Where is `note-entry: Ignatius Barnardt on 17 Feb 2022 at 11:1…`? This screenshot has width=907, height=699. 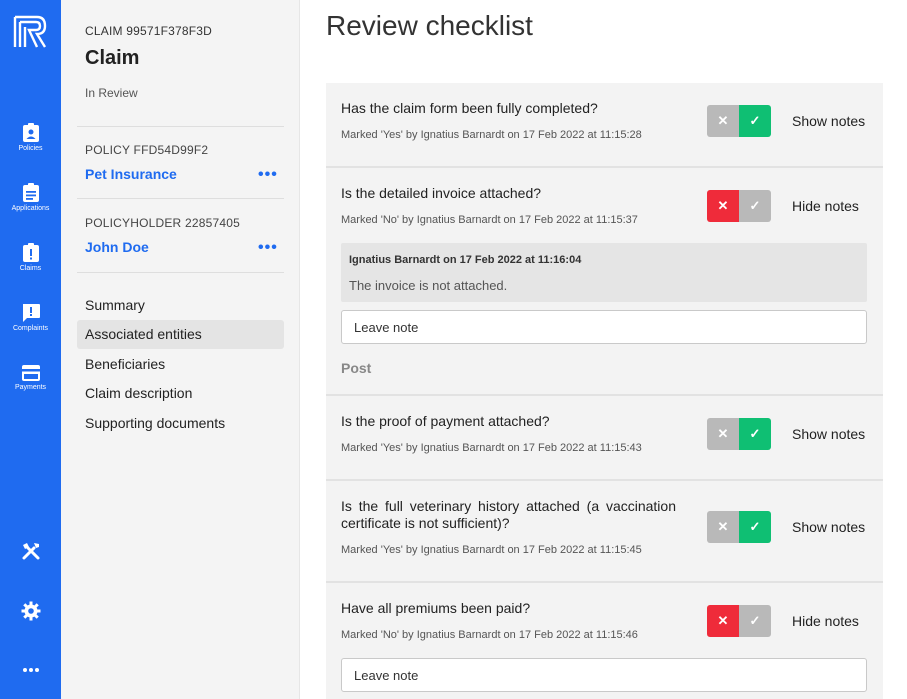
note-entry: Ignatius Barnardt on 17 Feb 2022 at 11:1… is located at coordinates (604, 272).